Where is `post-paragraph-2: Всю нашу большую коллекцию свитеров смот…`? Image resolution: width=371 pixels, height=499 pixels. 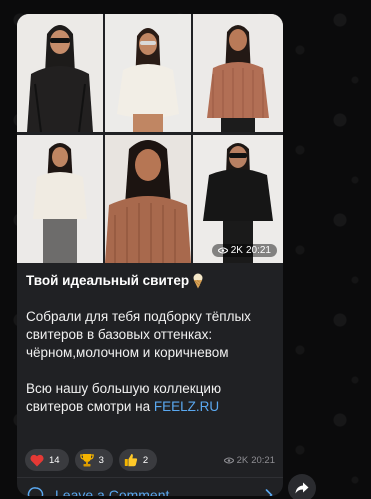 post-paragraph-2: Всю нашу большую коллекцию свитеров смот… is located at coordinates (152, 398).